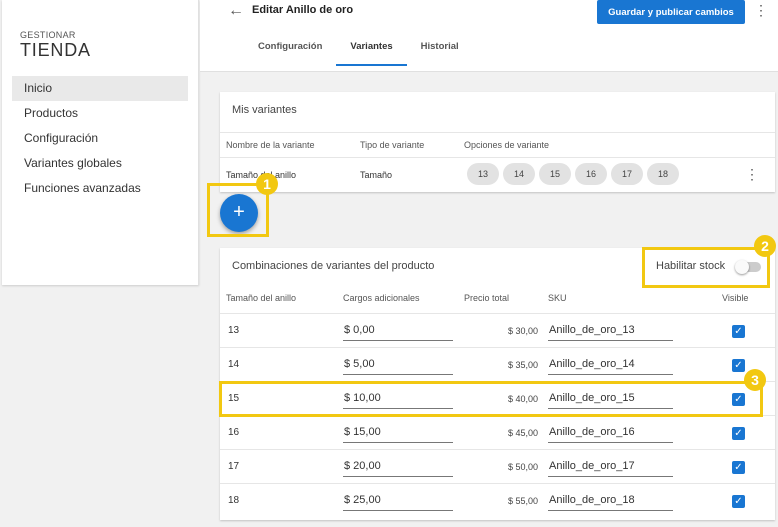 This screenshot has height=527, width=778. What do you see at coordinates (236, 11) in the screenshot?
I see `arrow-left-icon: ←` at bounding box center [236, 11].